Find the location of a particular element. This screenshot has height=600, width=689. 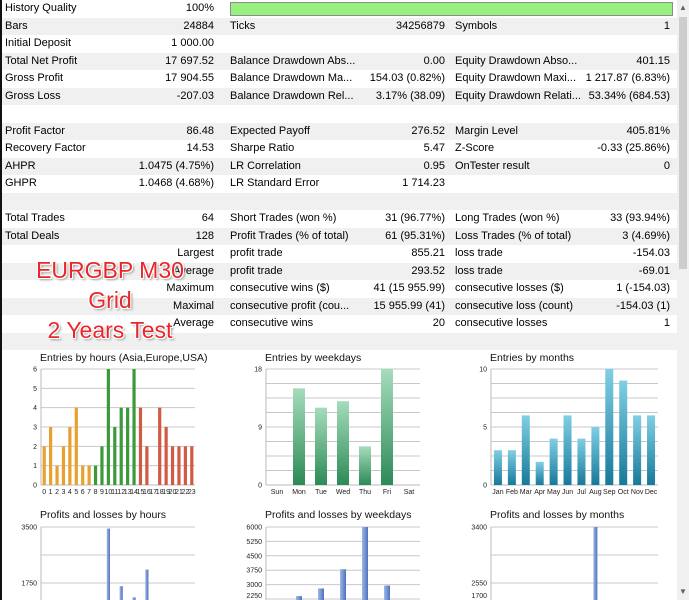

vertical-scrollbar: ▲ ▼ is located at coordinates (683, 300).